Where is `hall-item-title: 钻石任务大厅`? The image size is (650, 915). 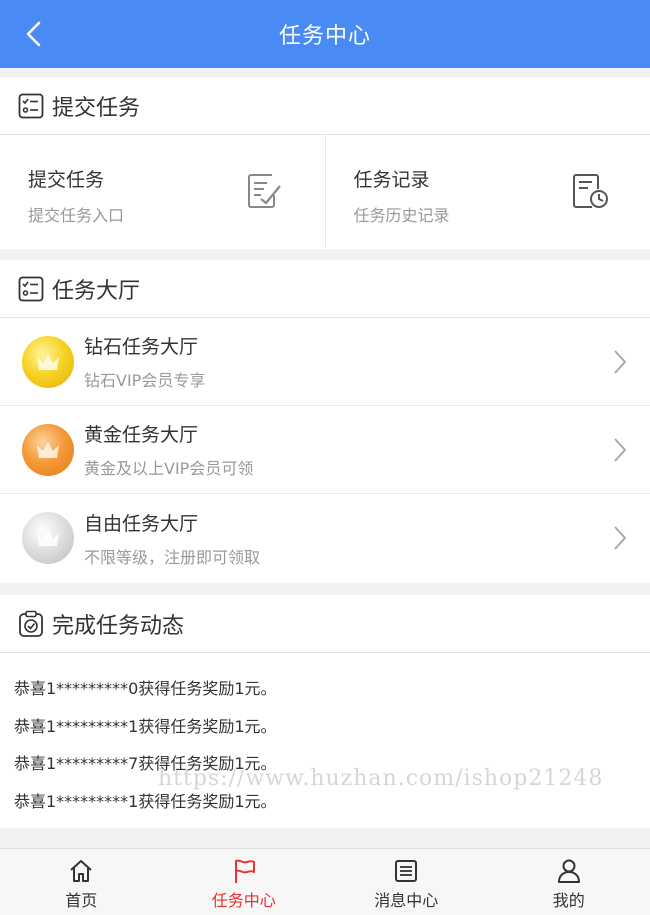 hall-item-title: 钻石任务大厅 is located at coordinates (141, 347).